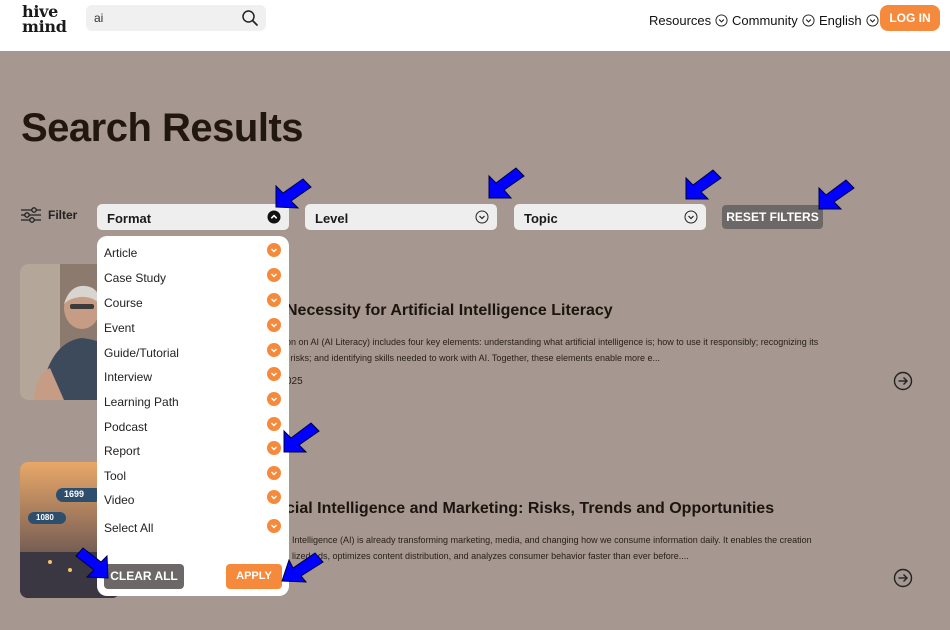 The width and height of the screenshot is (950, 630). I want to click on page-title: Search Results, so click(162, 128).